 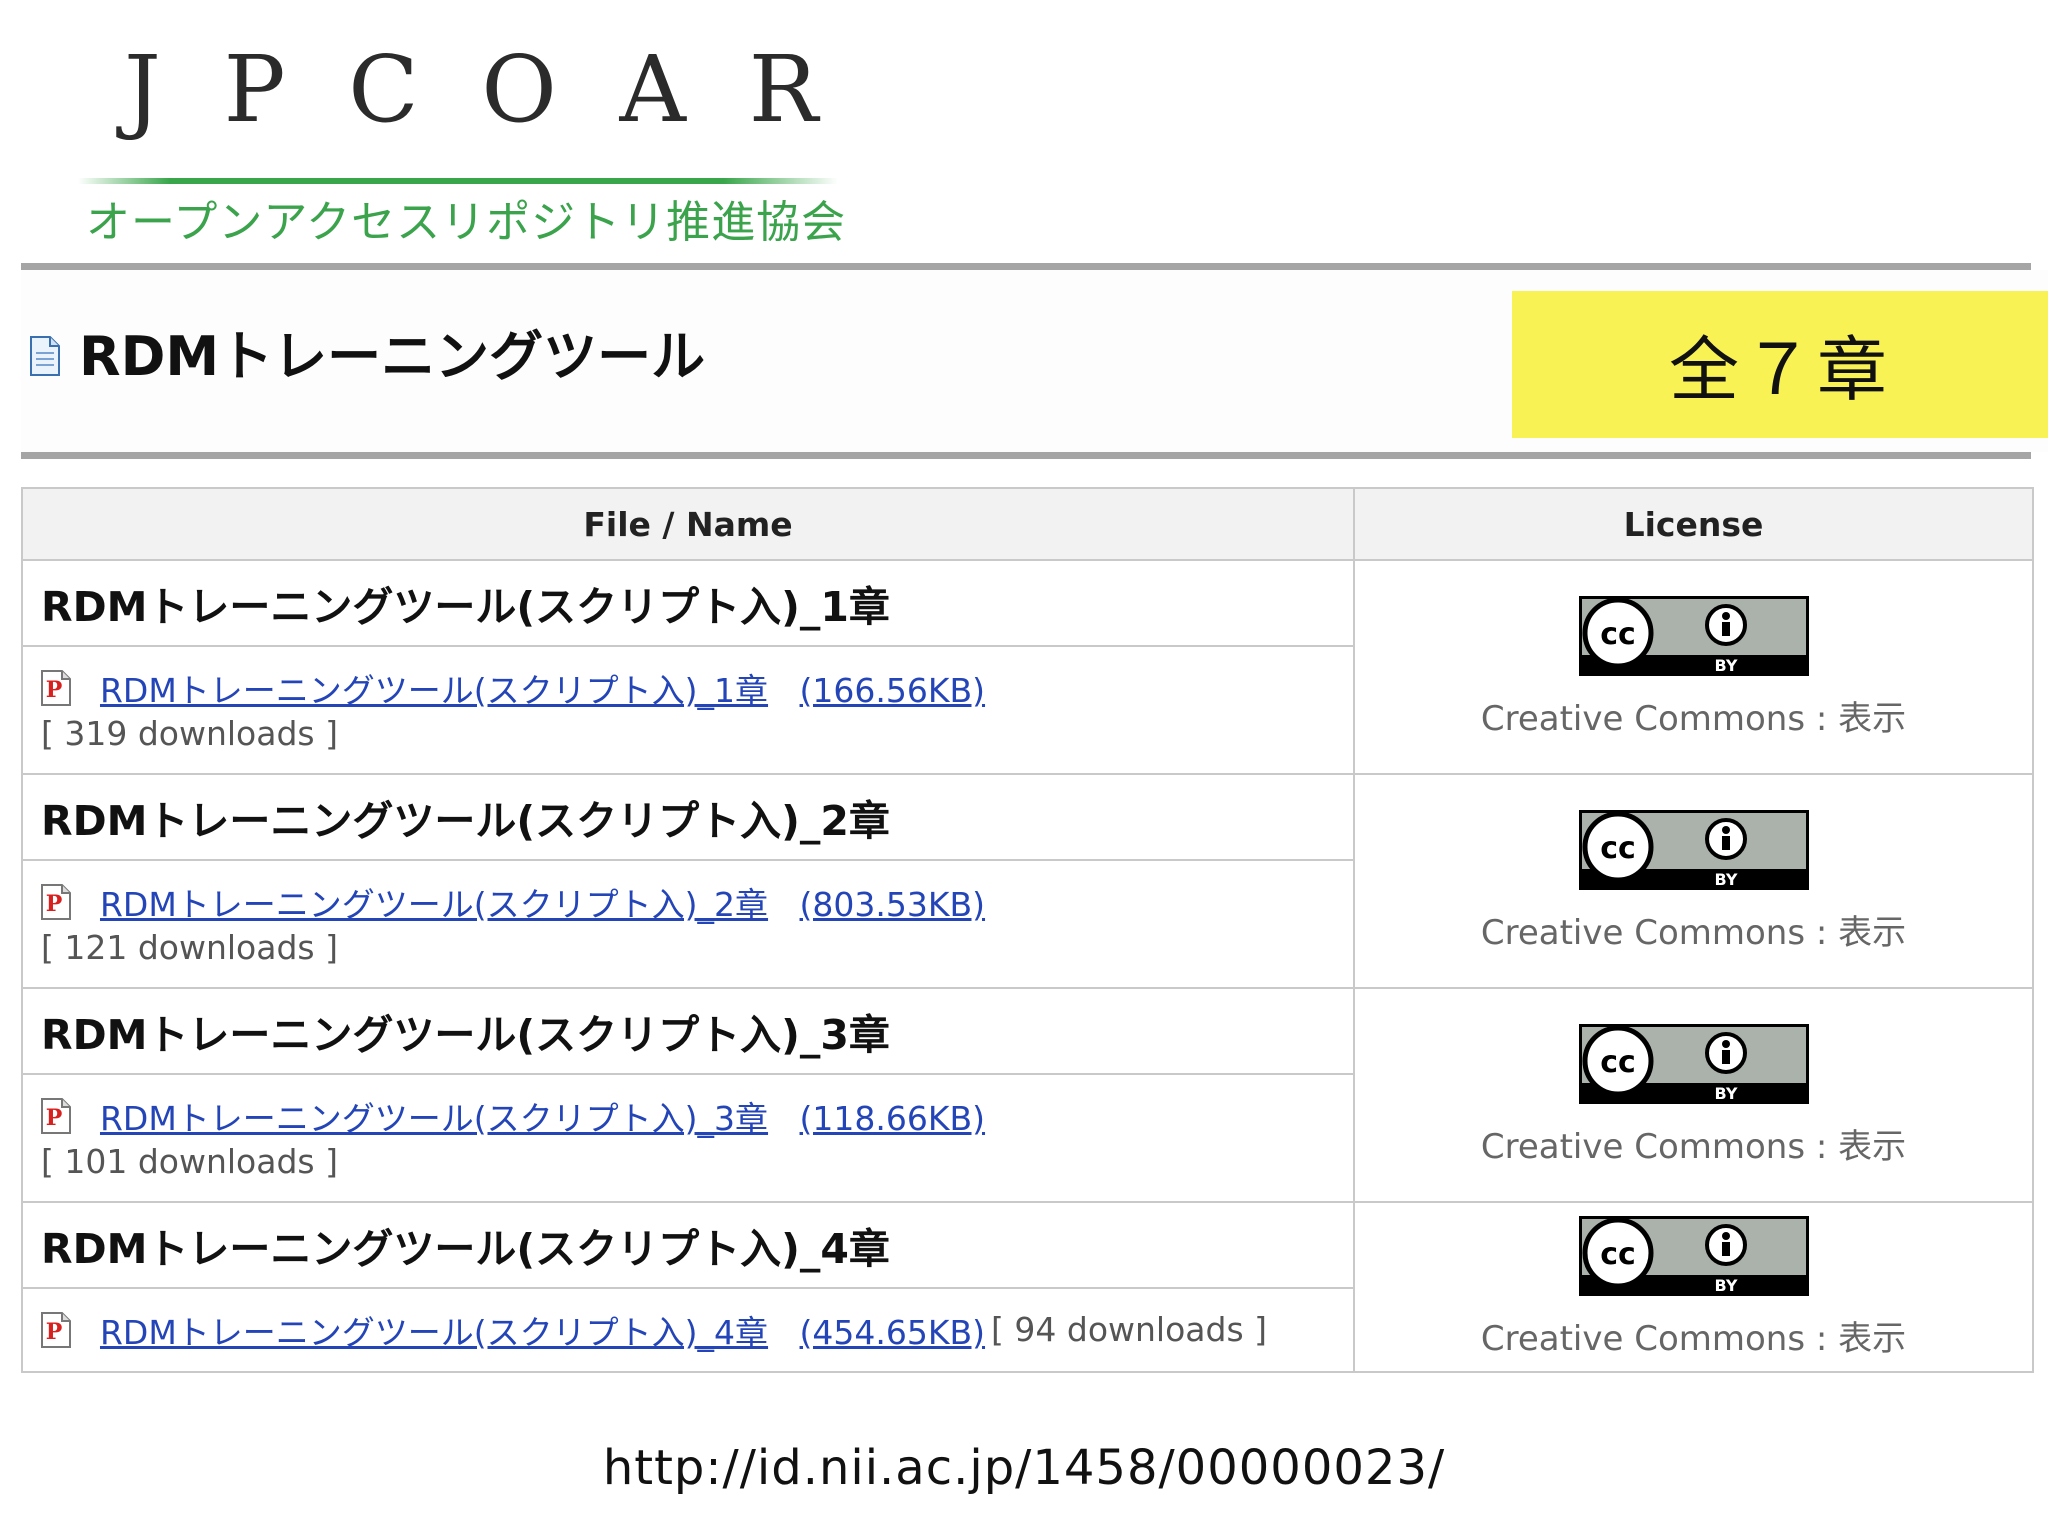 What do you see at coordinates (458, 181) in the screenshot?
I see `logo-divider` at bounding box center [458, 181].